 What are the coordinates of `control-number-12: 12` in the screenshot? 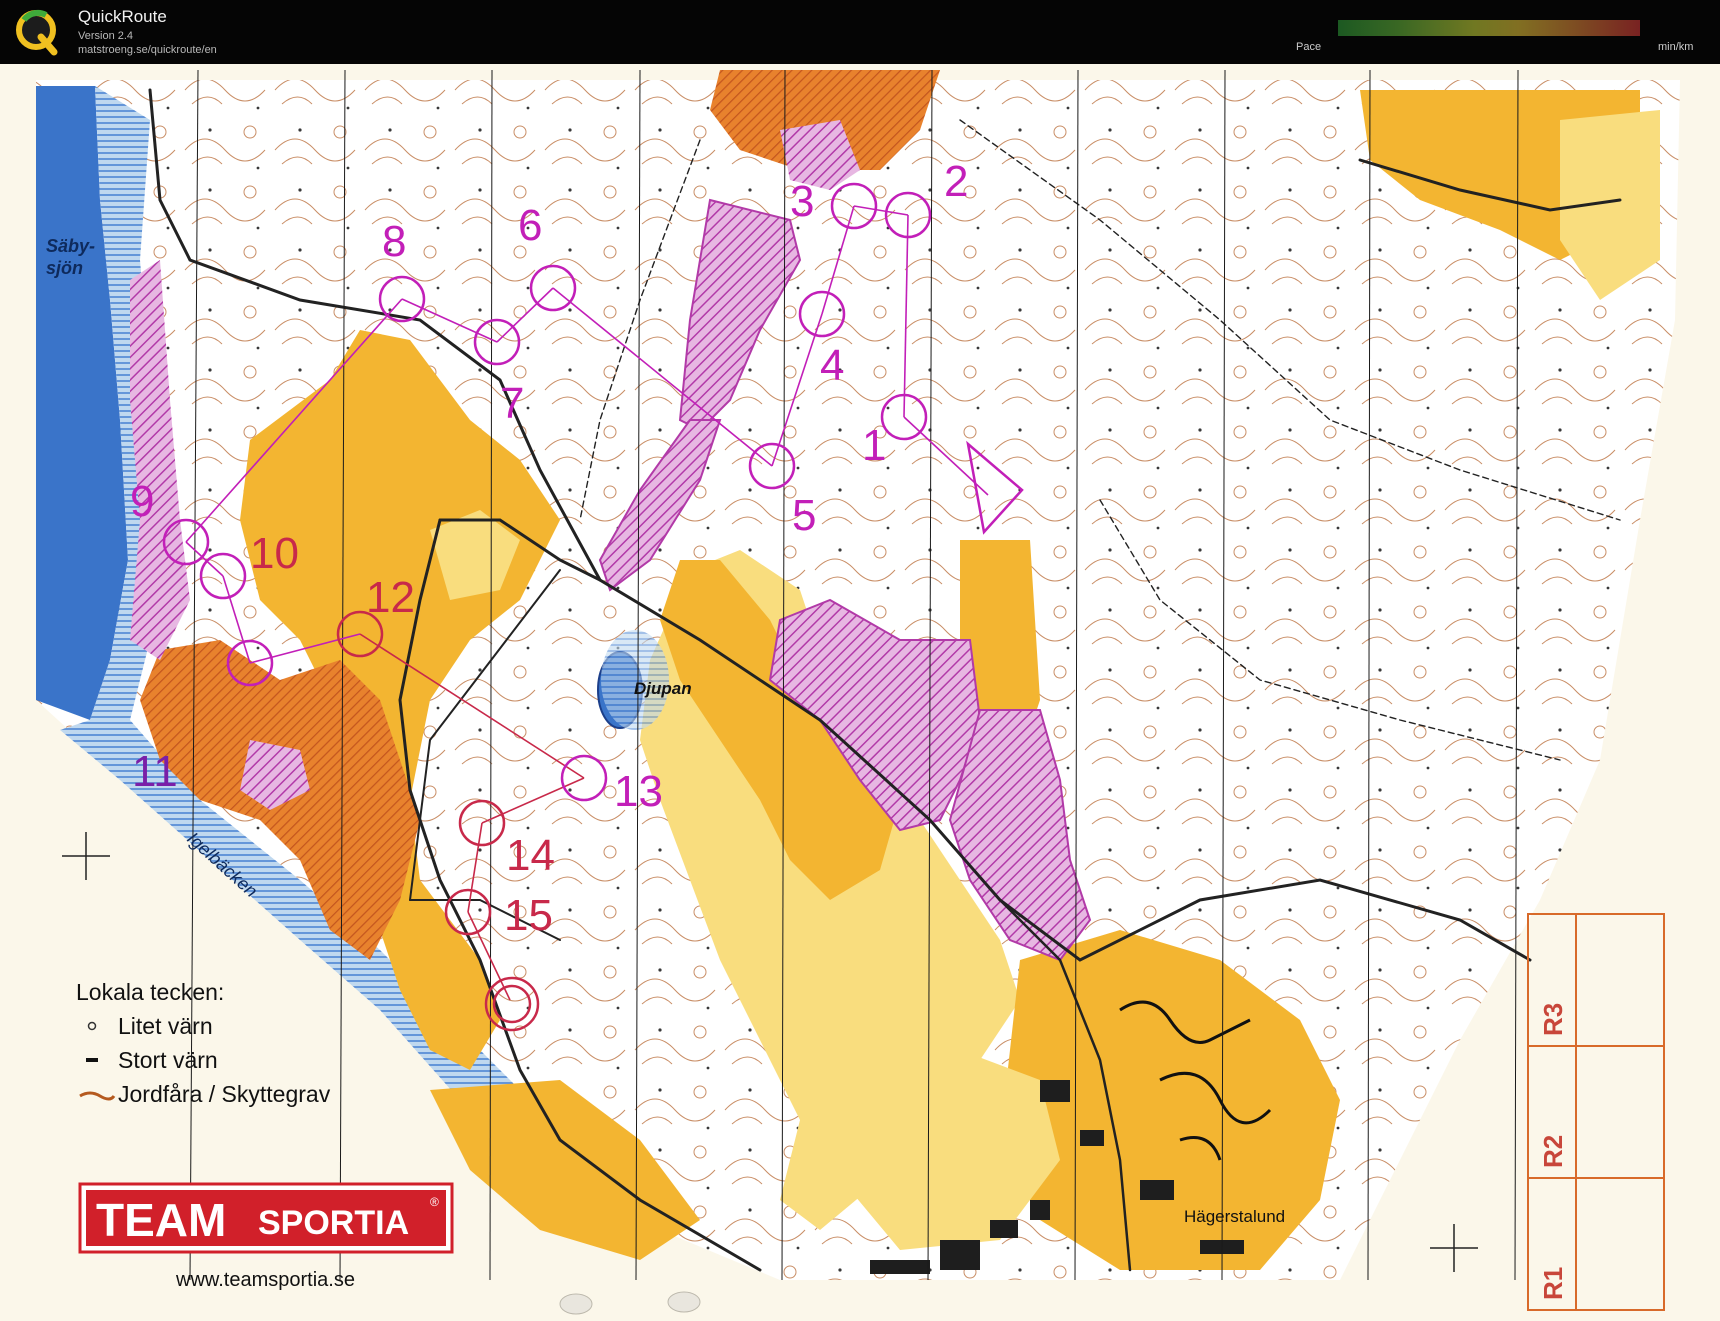 It's located at (390, 597).